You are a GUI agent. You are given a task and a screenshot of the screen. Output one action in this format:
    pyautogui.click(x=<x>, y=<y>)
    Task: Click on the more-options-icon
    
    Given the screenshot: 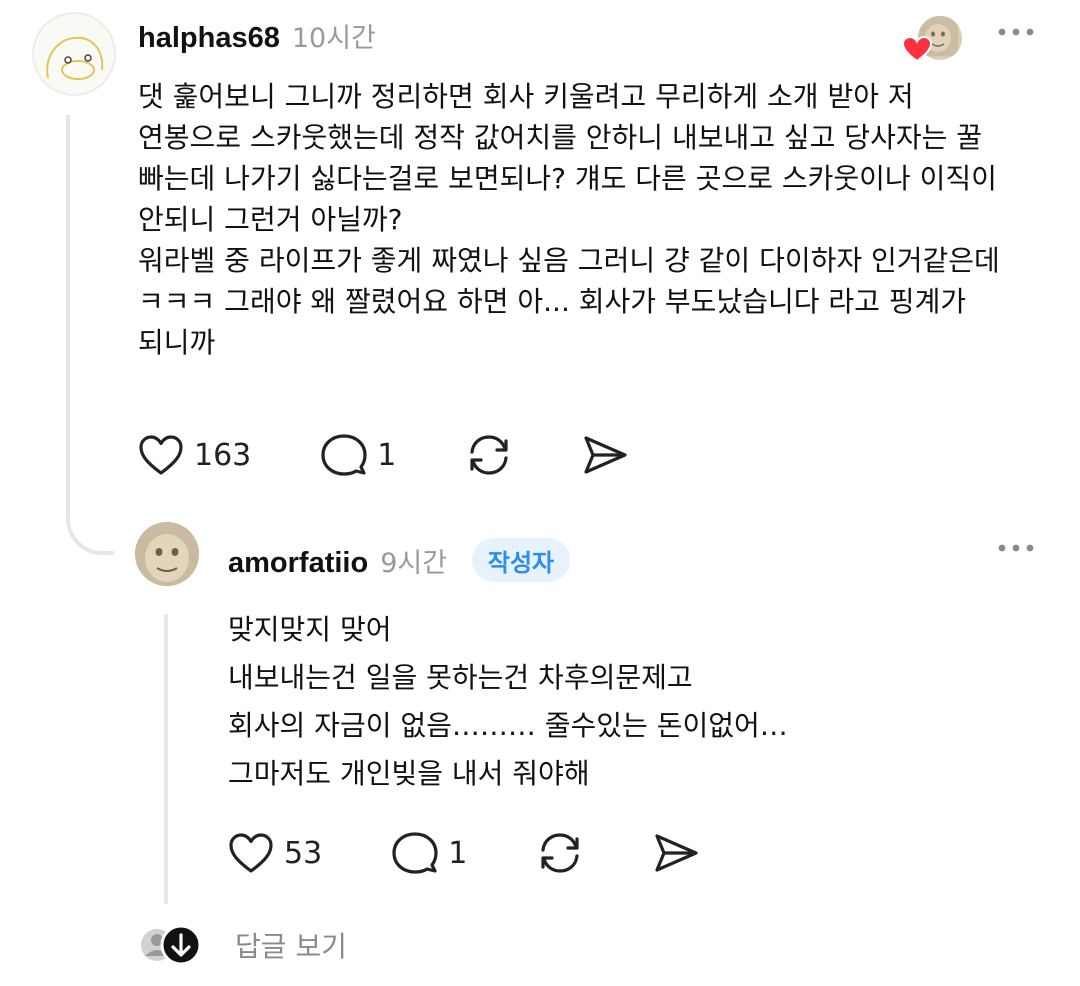 What is the action you would take?
    pyautogui.click(x=1016, y=34)
    